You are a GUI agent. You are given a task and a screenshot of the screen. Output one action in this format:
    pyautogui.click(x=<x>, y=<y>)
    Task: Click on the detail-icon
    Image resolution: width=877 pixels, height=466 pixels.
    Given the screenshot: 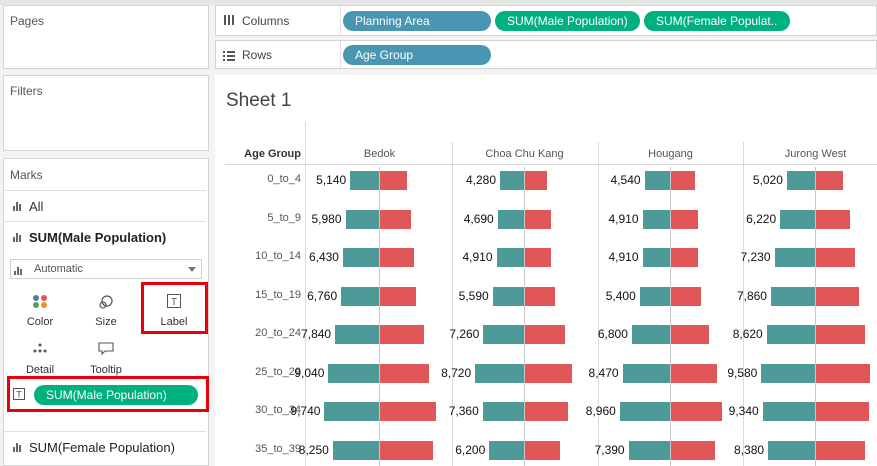 What is the action you would take?
    pyautogui.click(x=40, y=349)
    